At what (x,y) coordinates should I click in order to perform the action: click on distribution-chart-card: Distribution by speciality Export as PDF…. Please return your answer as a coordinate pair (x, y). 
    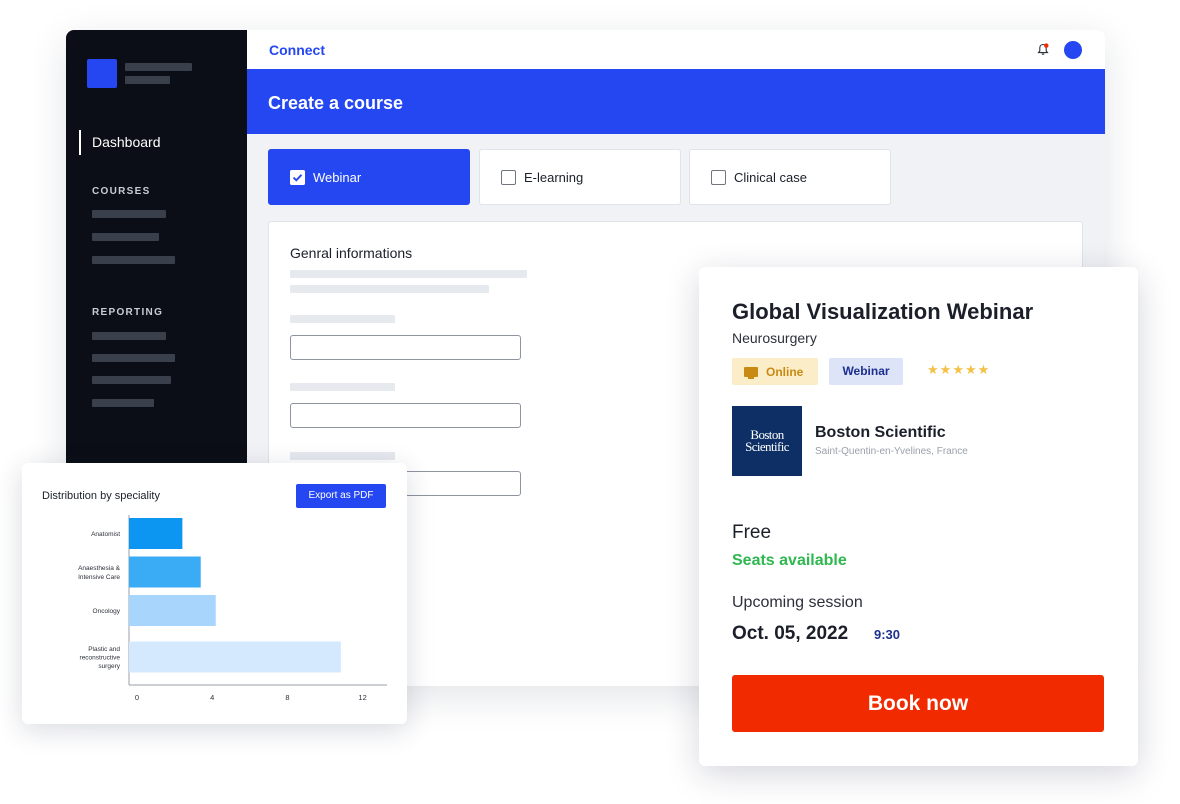
    Looking at the image, I should click on (214, 593).